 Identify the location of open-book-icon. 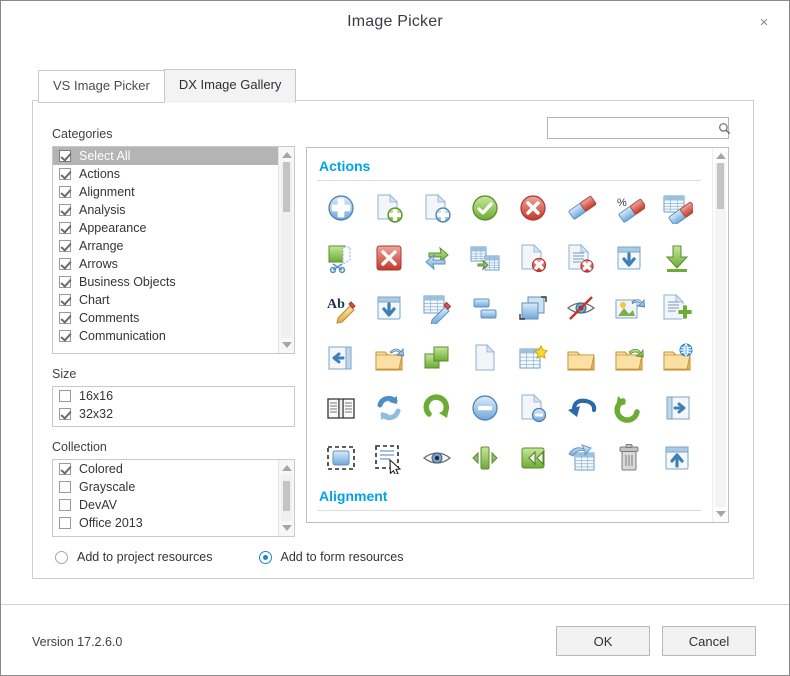
(341, 408).